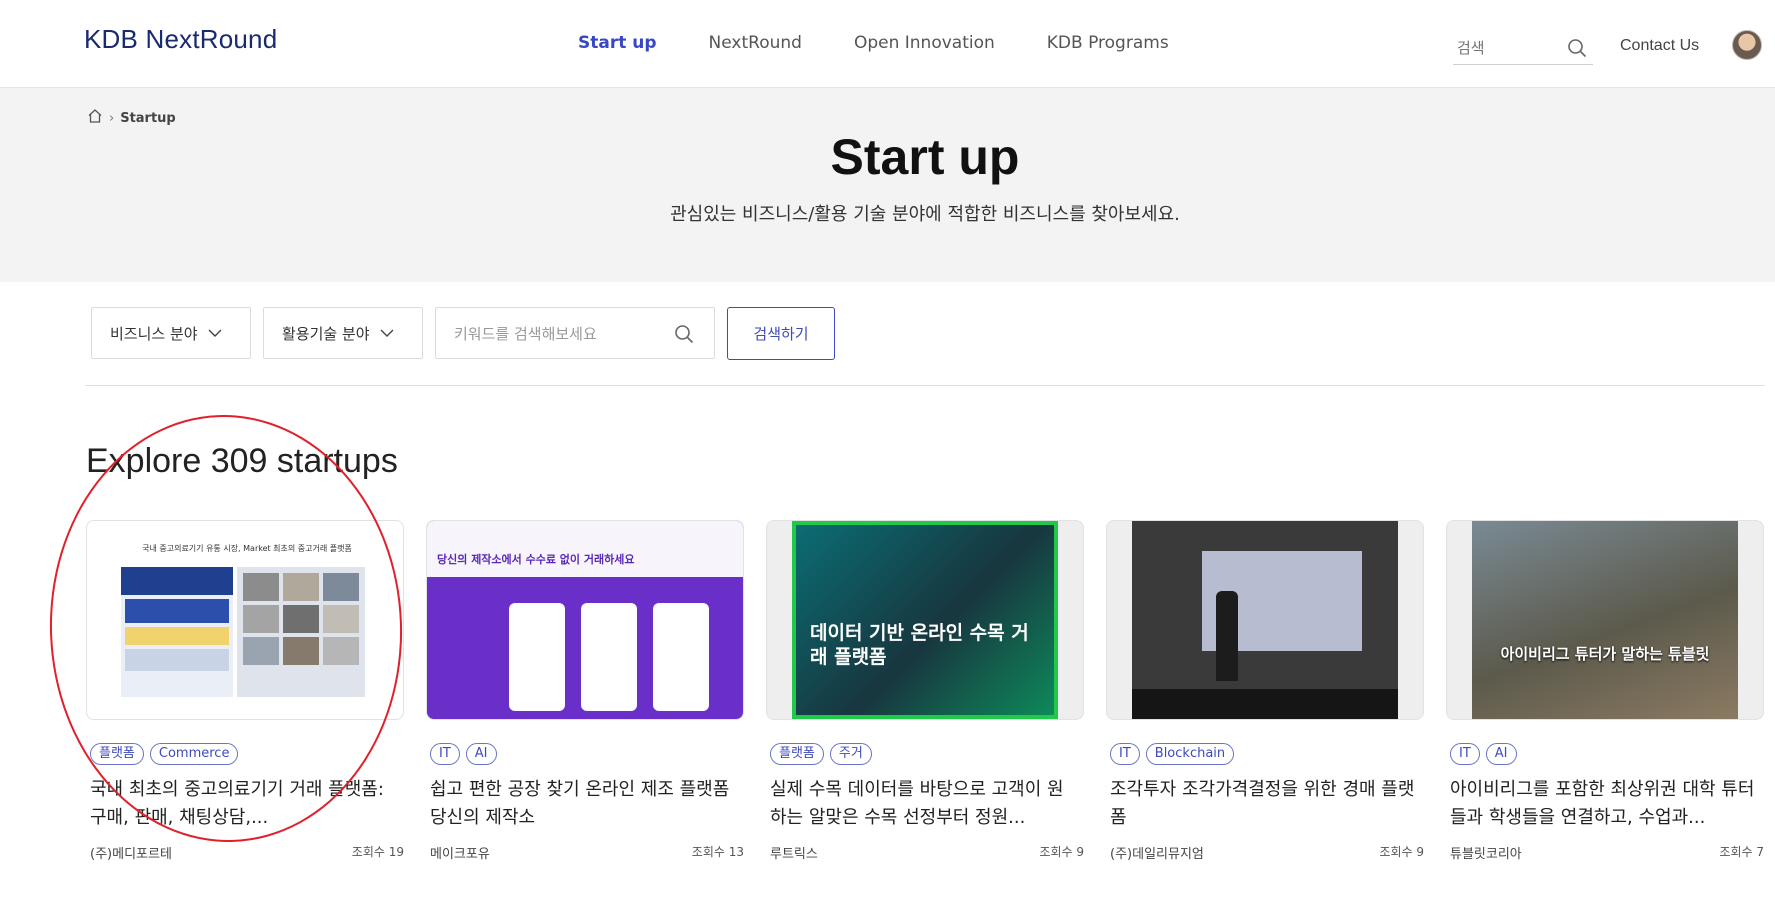 This screenshot has height=906, width=1775. Describe the element at coordinates (525, 333) in the screenshot. I see `keyword-search-input: 키워드를 검색해보세요` at that location.